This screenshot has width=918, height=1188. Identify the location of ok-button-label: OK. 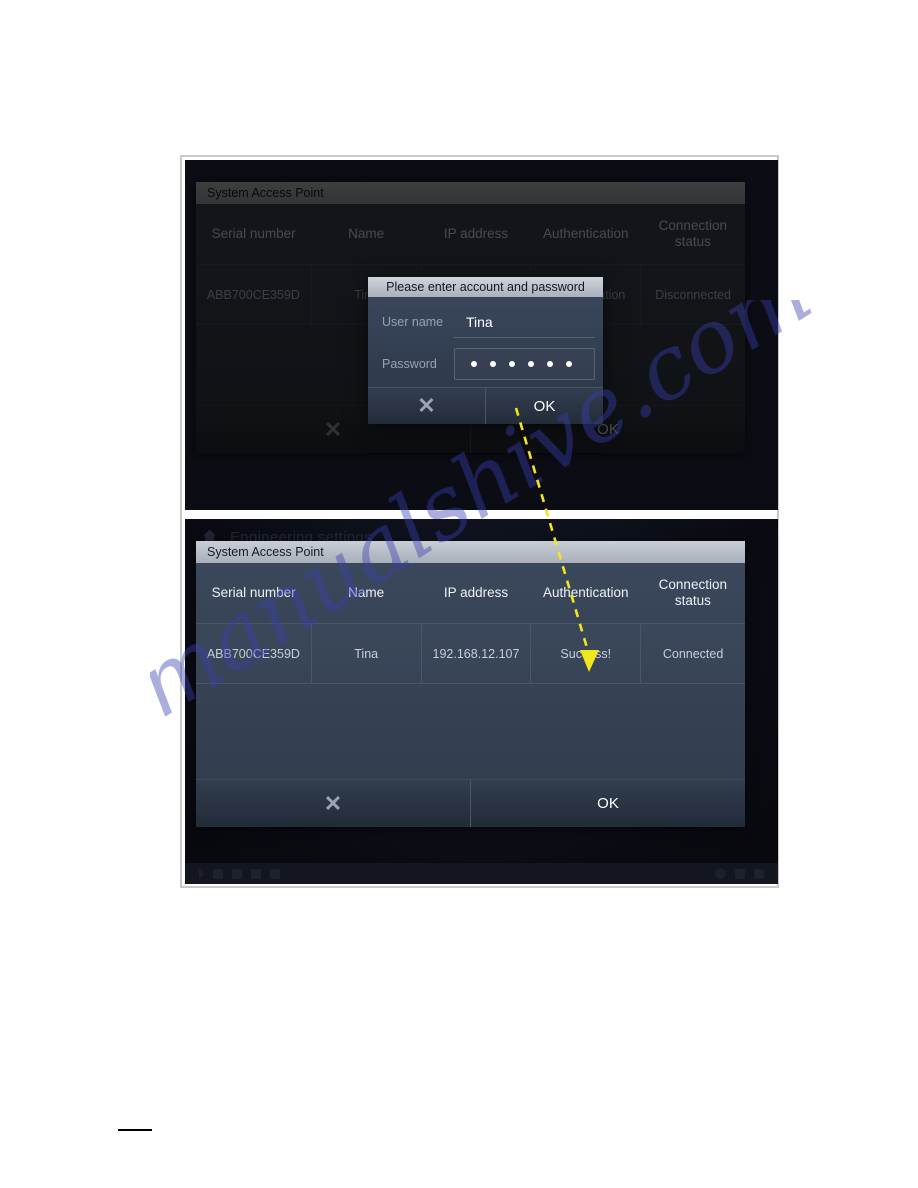
(608, 803).